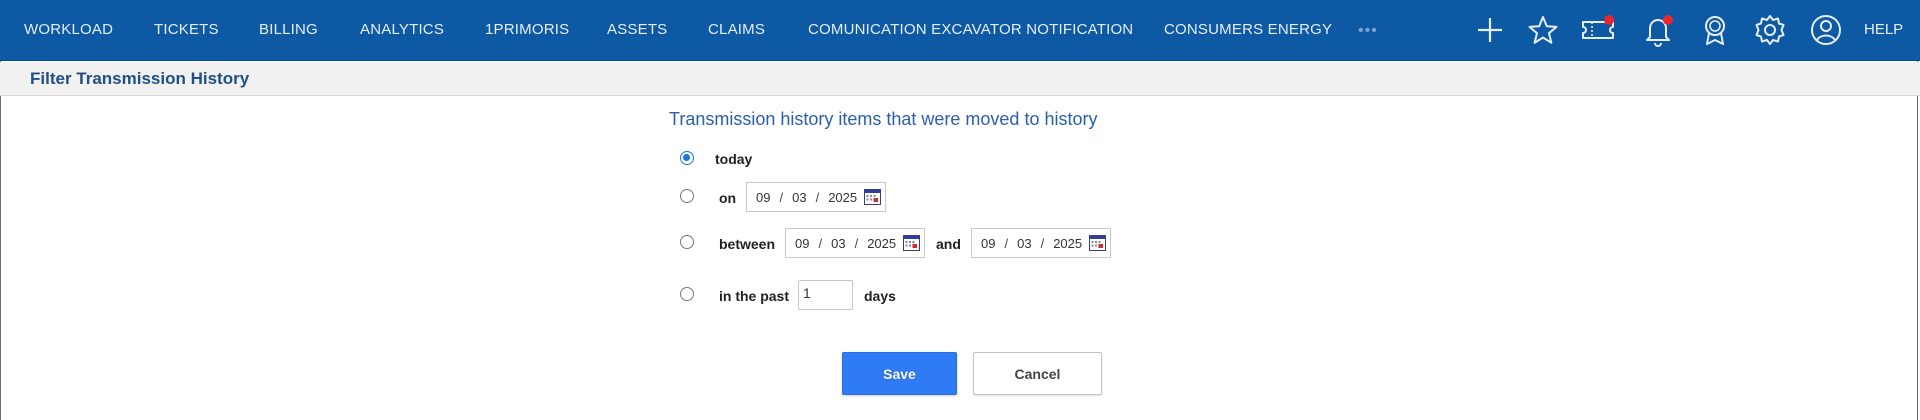  What do you see at coordinates (527, 29) in the screenshot?
I see `nav-1primoris: 1PRIMORIS` at bounding box center [527, 29].